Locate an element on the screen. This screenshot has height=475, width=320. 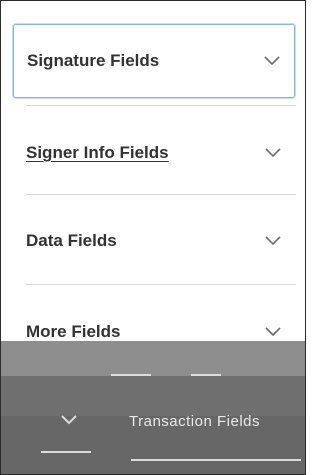
overlay-band-top is located at coordinates (153, 358).